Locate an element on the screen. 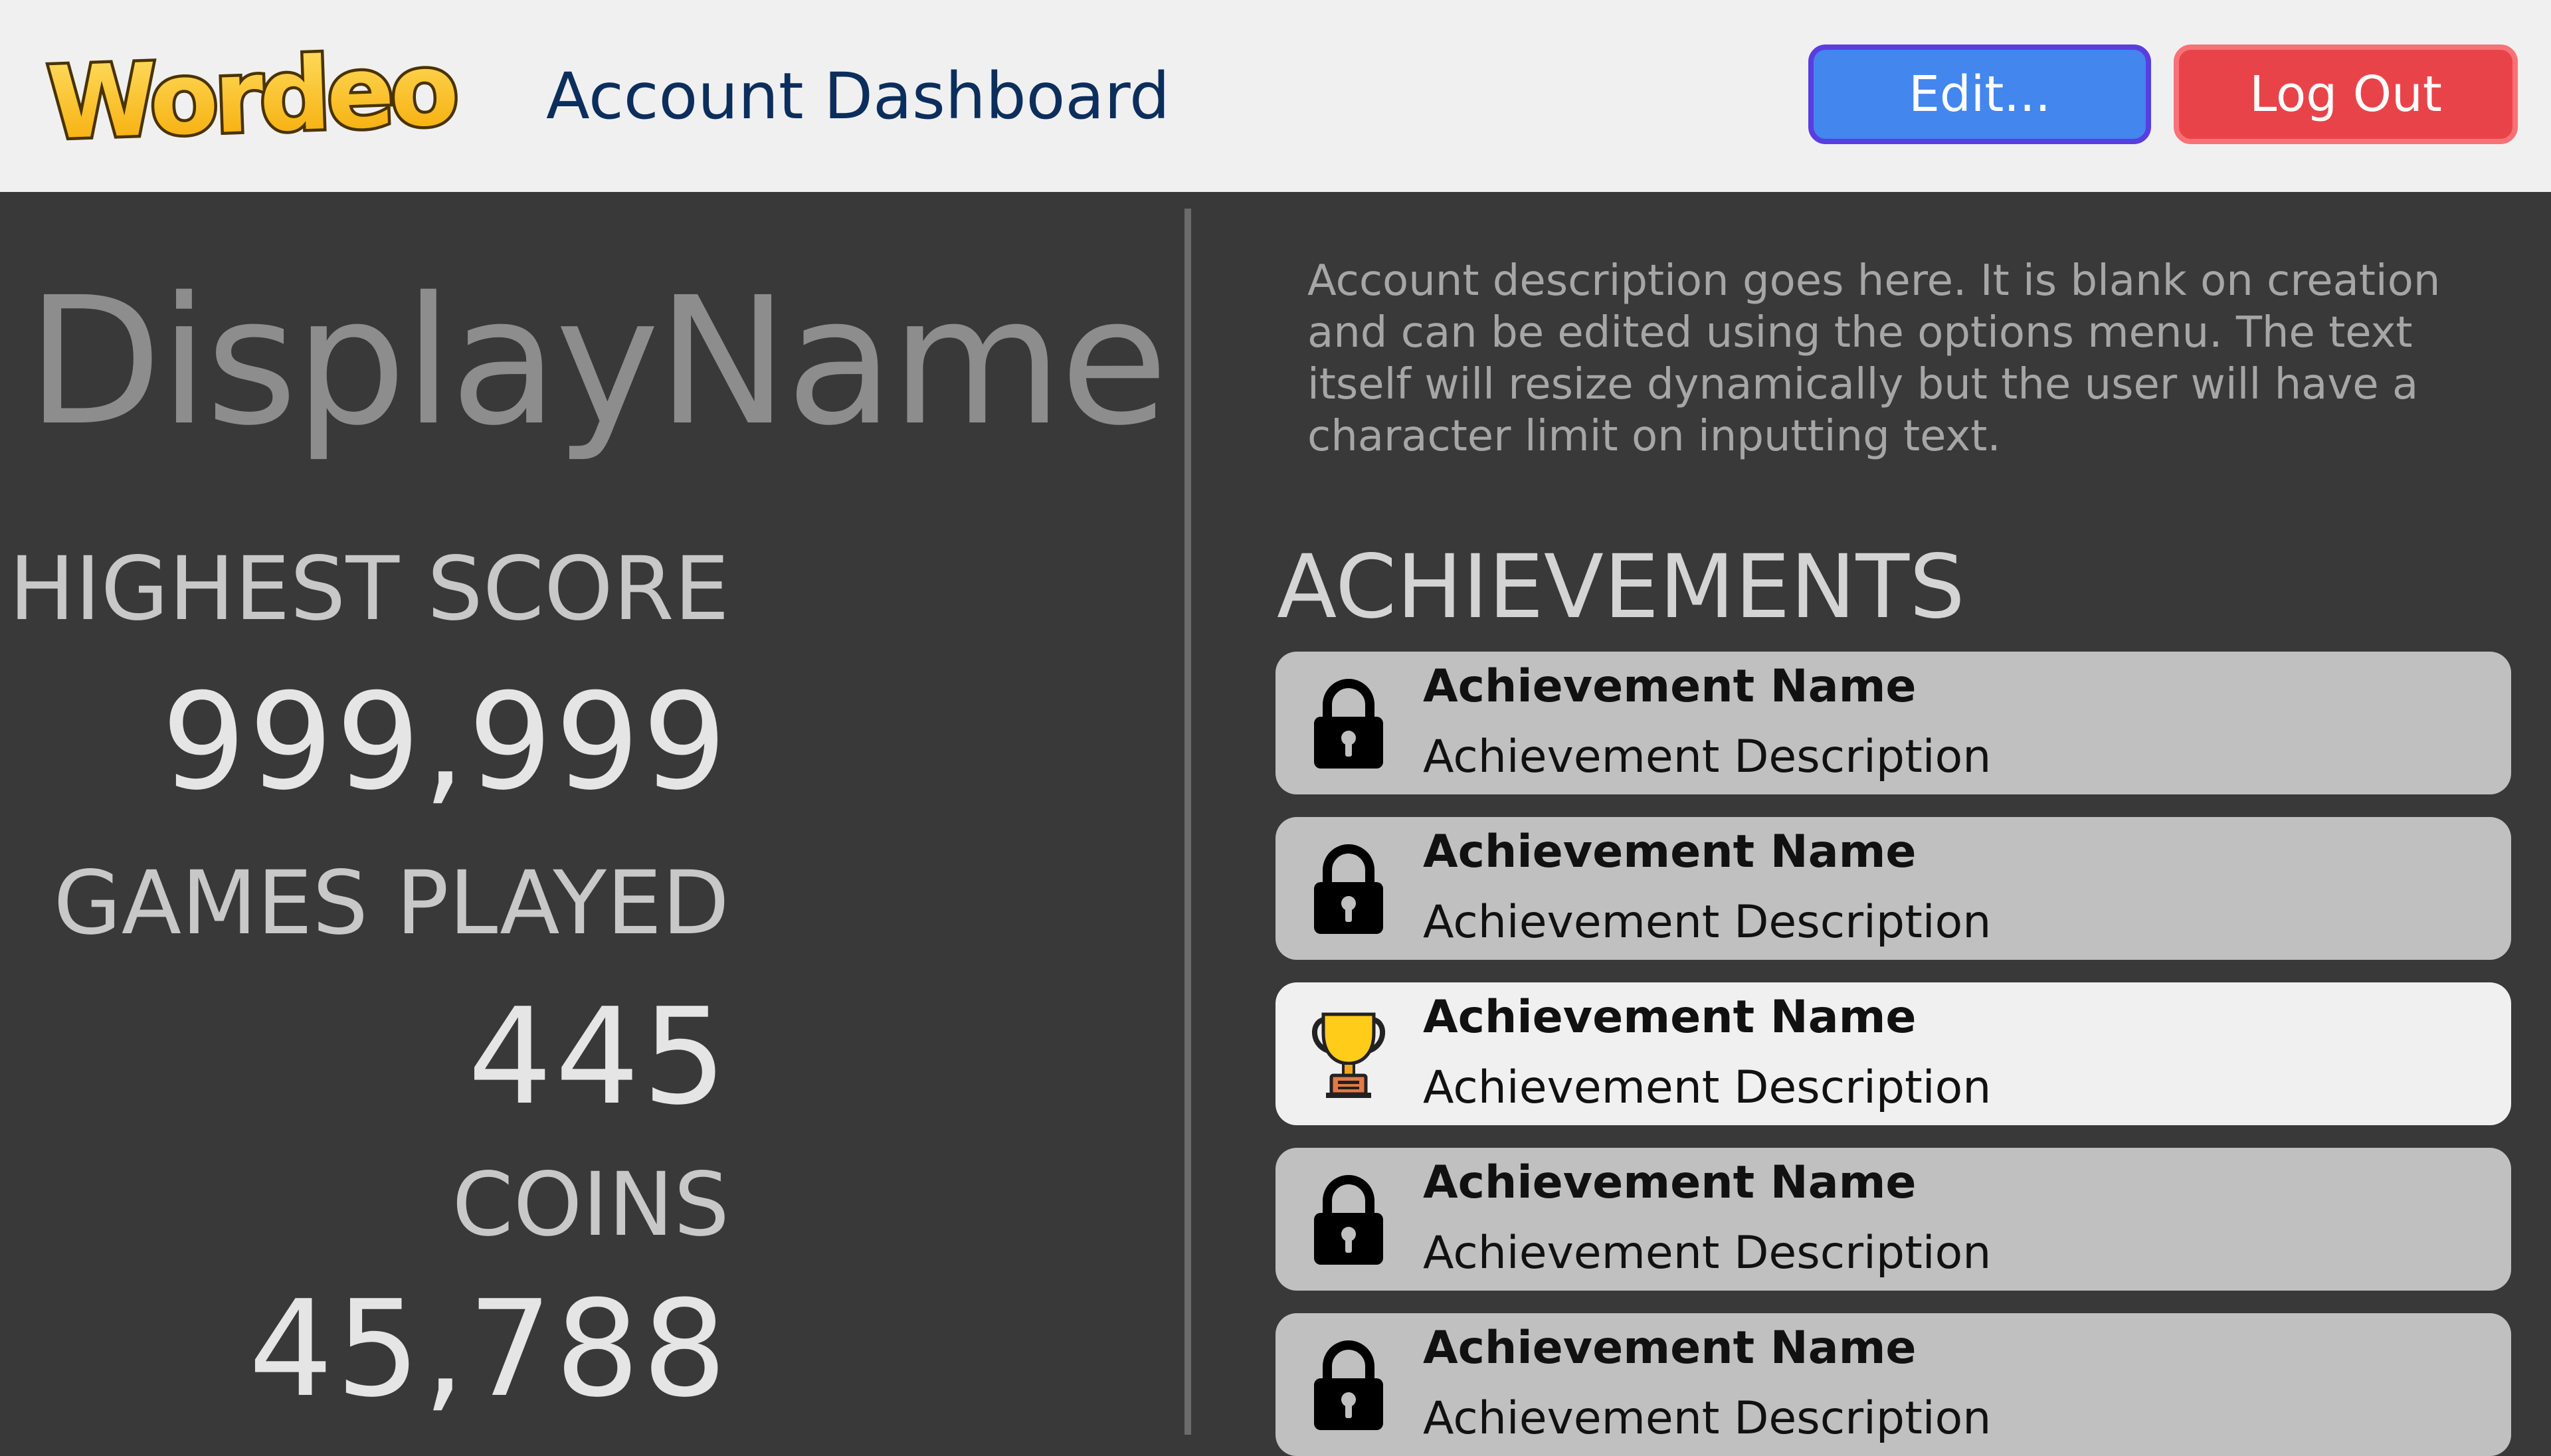  highest-score-value: 999,999 is located at coordinates (445, 742).